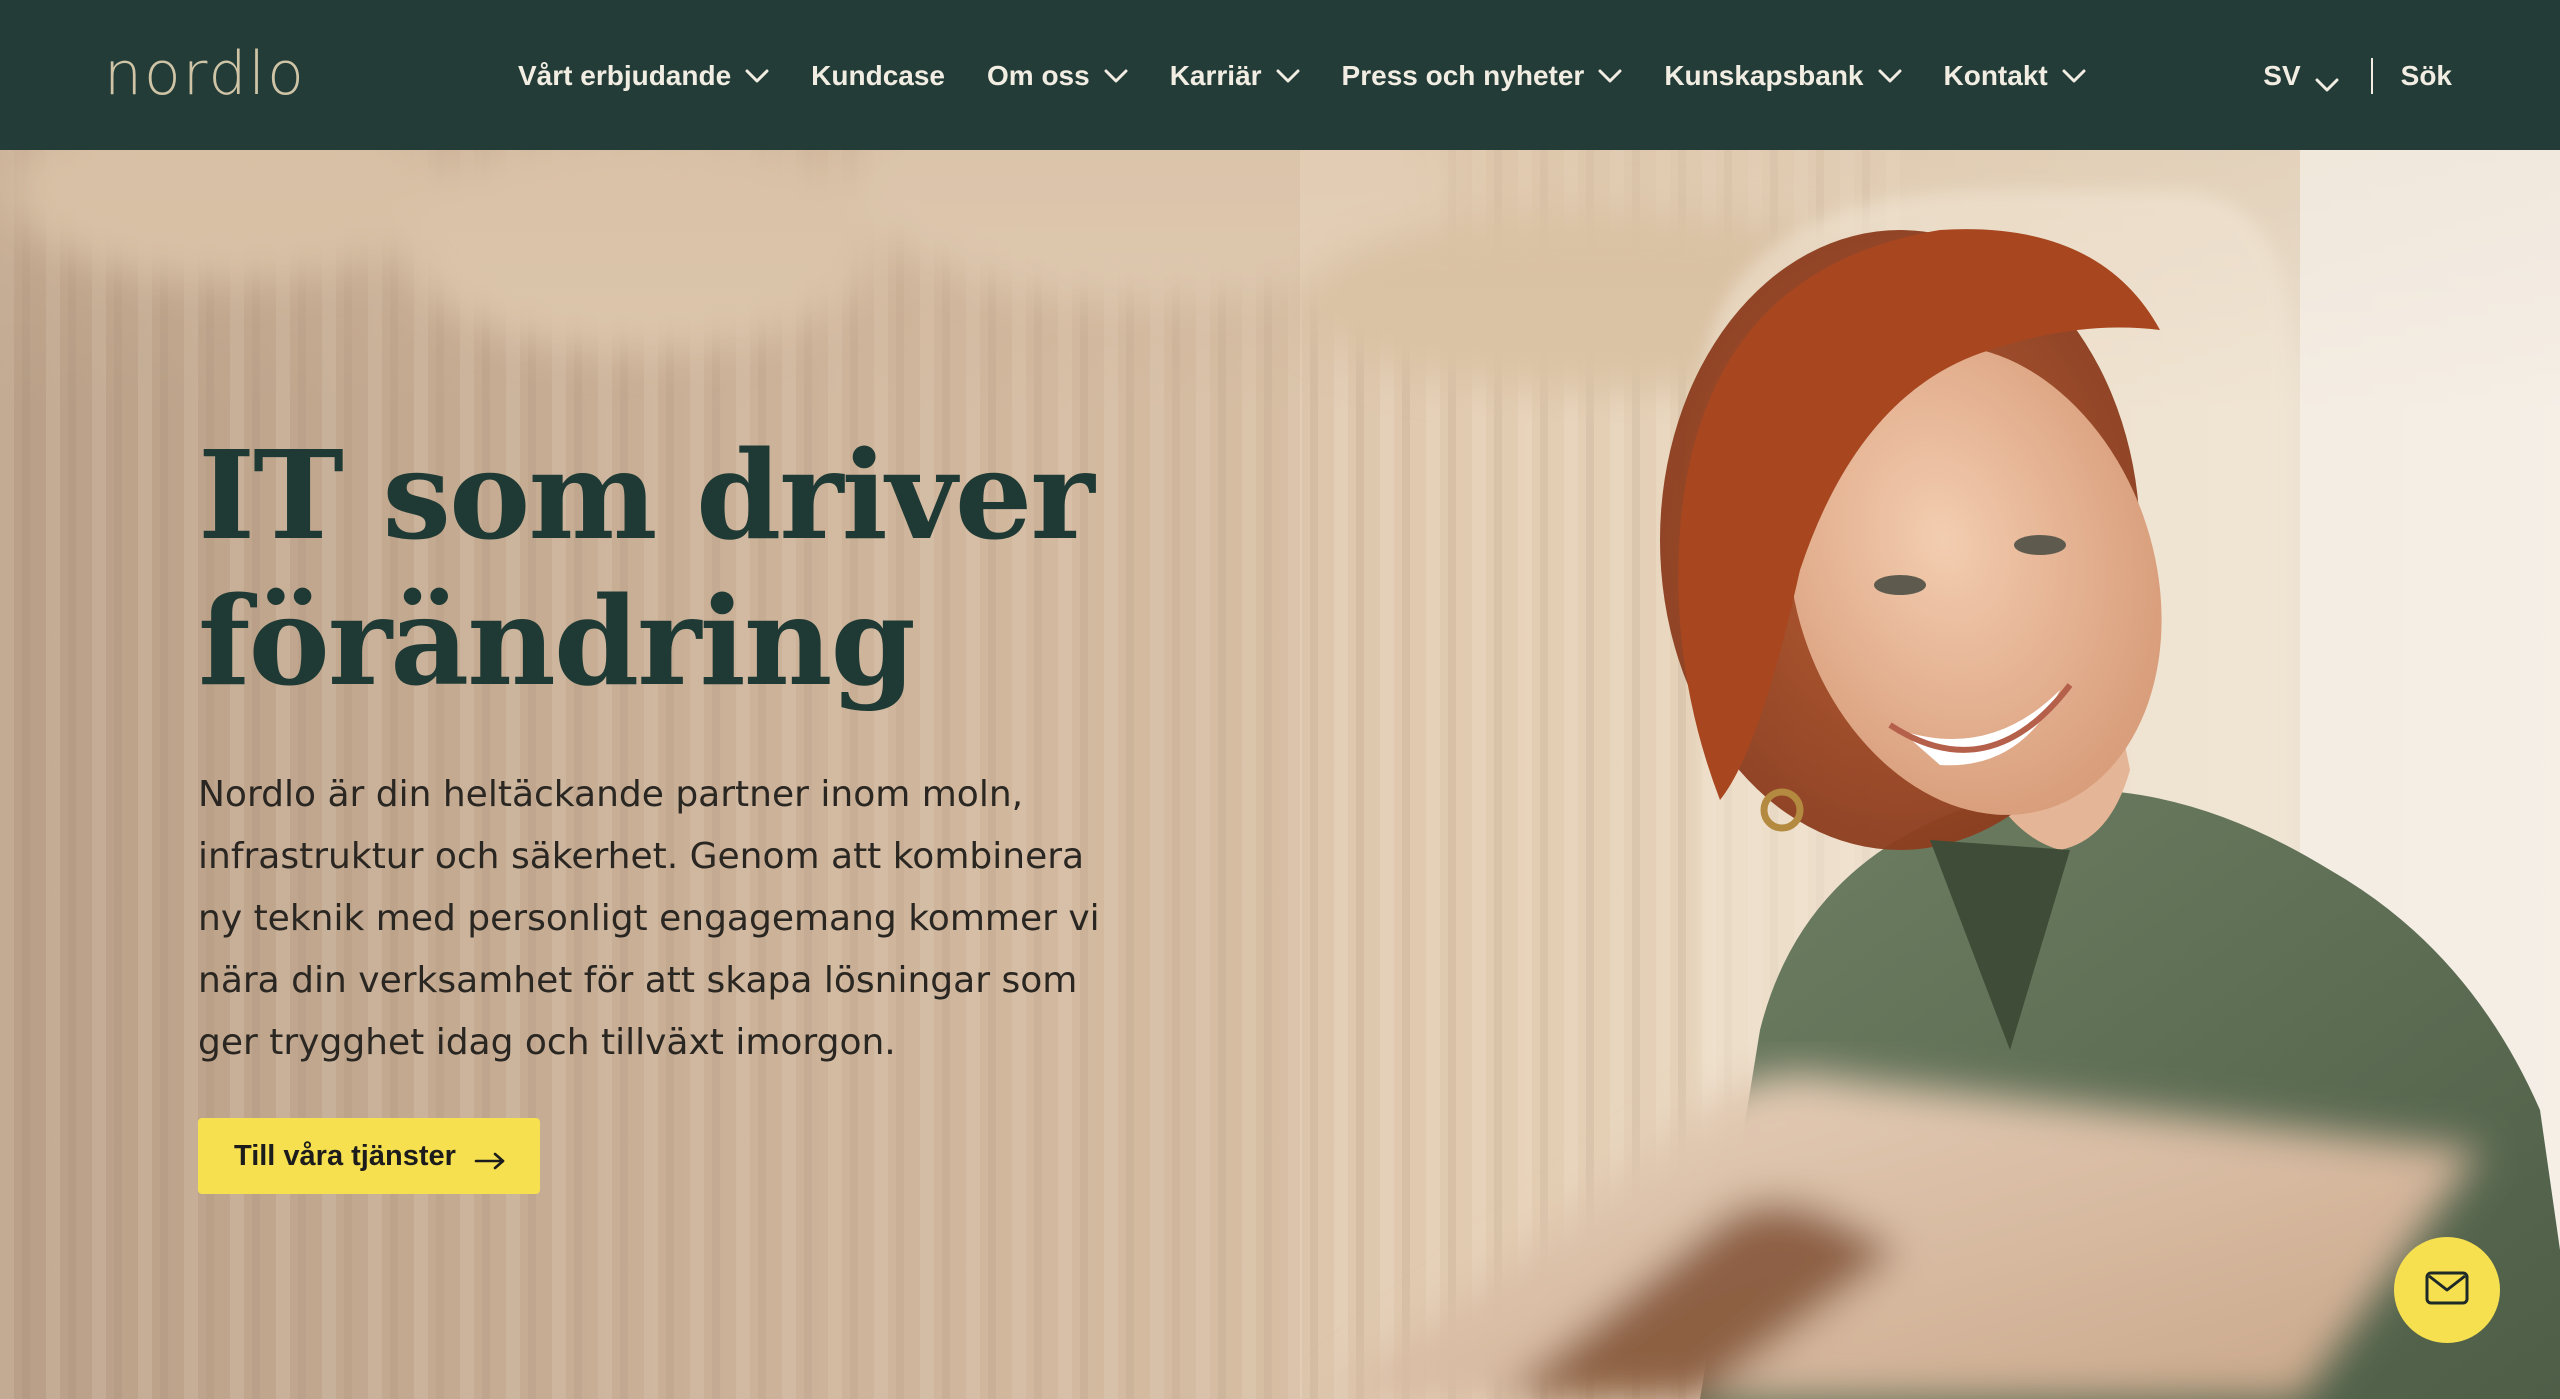 This screenshot has width=2560, height=1399. Describe the element at coordinates (625, 75) in the screenshot. I see `nav-item-label: Vårt erbjudande` at that location.